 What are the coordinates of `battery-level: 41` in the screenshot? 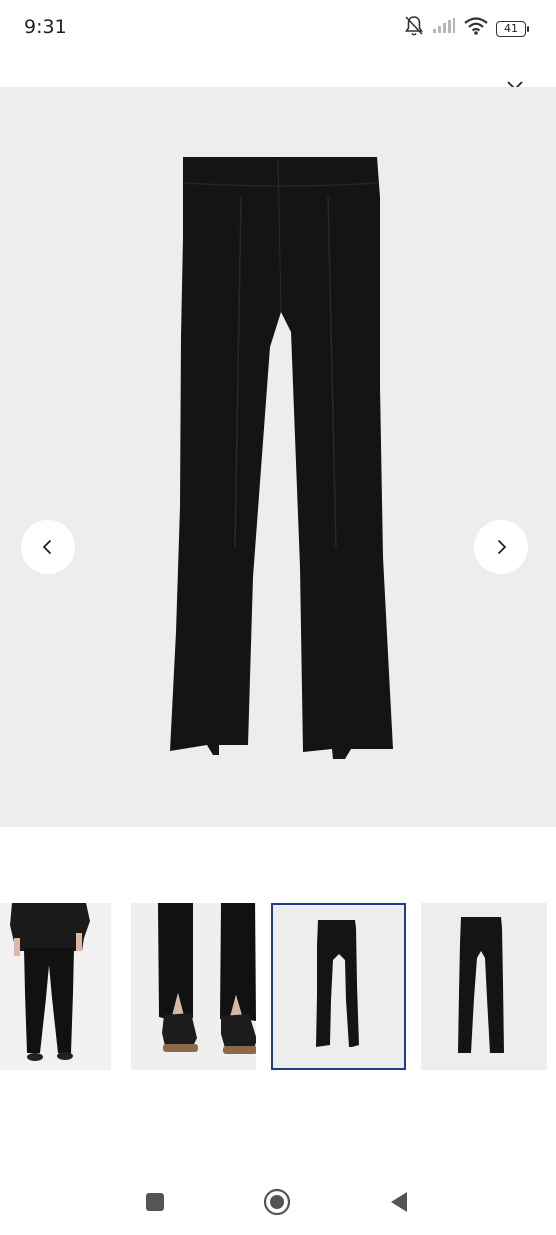 It's located at (511, 28).